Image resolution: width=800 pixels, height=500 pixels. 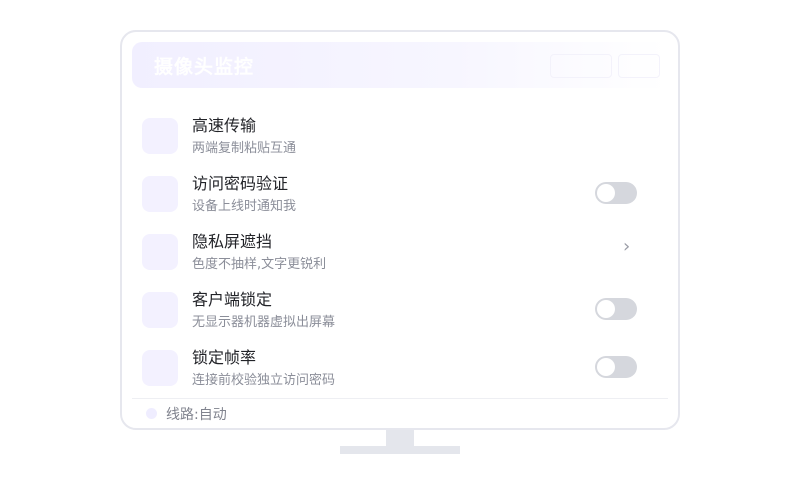 I want to click on privacy-icon, so click(x=160, y=252).